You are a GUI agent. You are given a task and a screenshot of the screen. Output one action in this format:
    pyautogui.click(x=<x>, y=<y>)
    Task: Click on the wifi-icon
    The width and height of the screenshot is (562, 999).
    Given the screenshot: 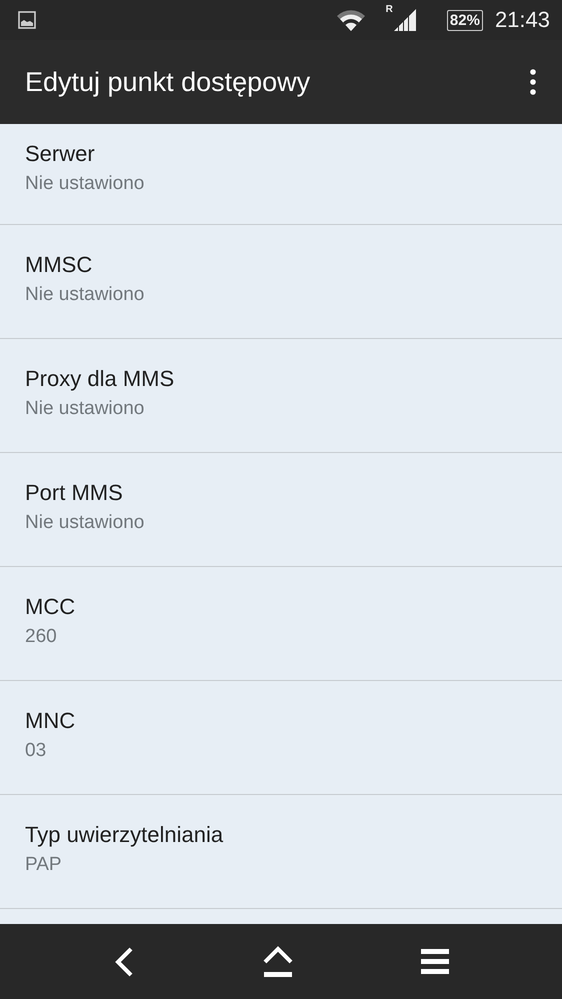 What is the action you would take?
    pyautogui.click(x=351, y=20)
    